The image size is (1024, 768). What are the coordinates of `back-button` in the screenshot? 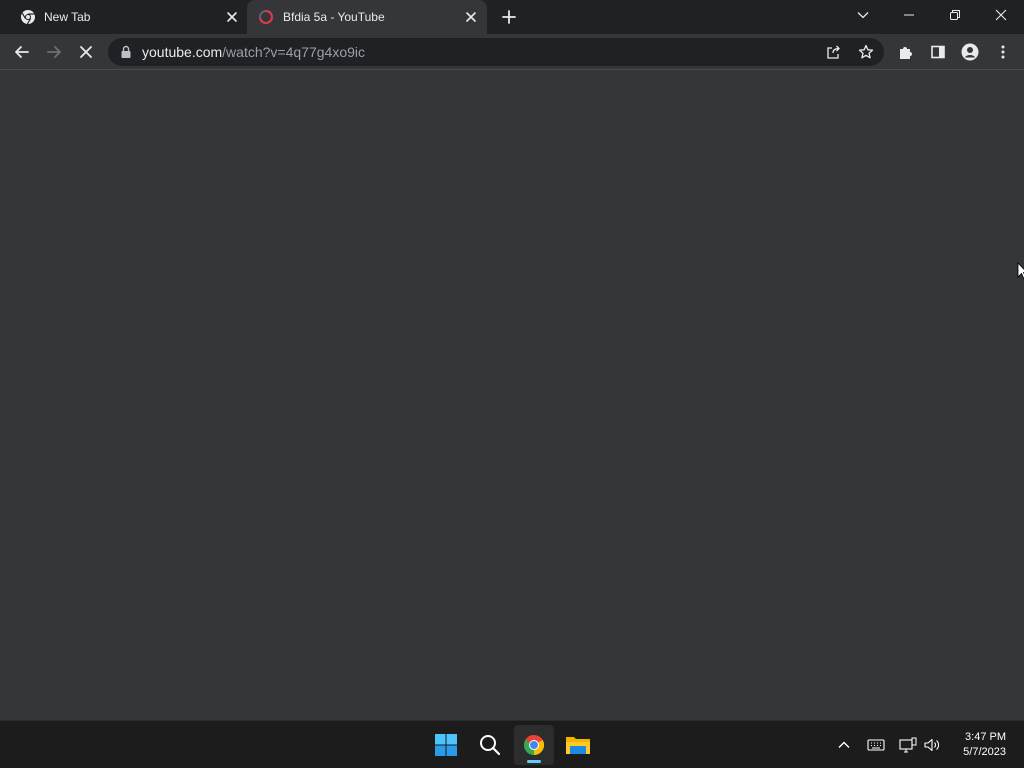 It's located at (22, 52).